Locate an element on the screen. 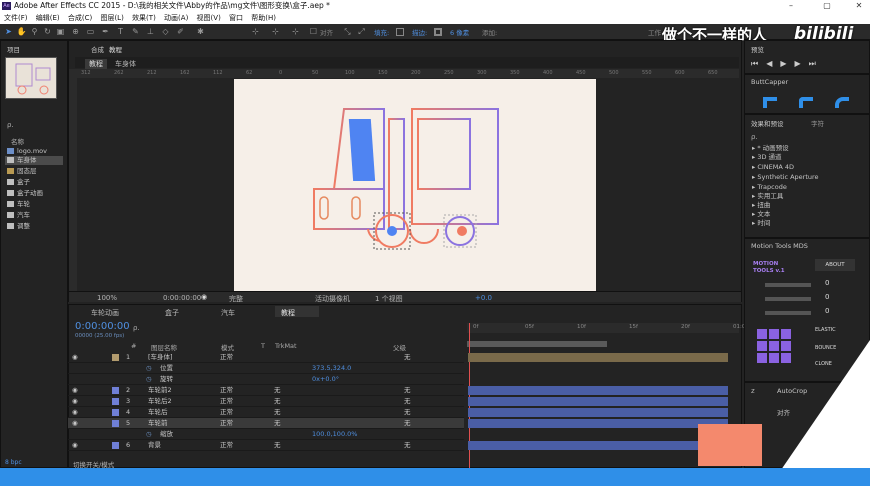 This screenshot has height=486, width=870. pan-behind-tool-icon: ⊕ is located at coordinates (75, 31).